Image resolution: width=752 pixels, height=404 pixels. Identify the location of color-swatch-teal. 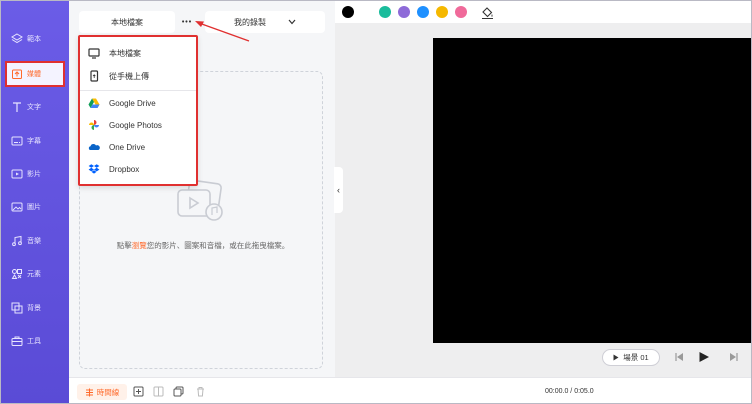
(385, 12).